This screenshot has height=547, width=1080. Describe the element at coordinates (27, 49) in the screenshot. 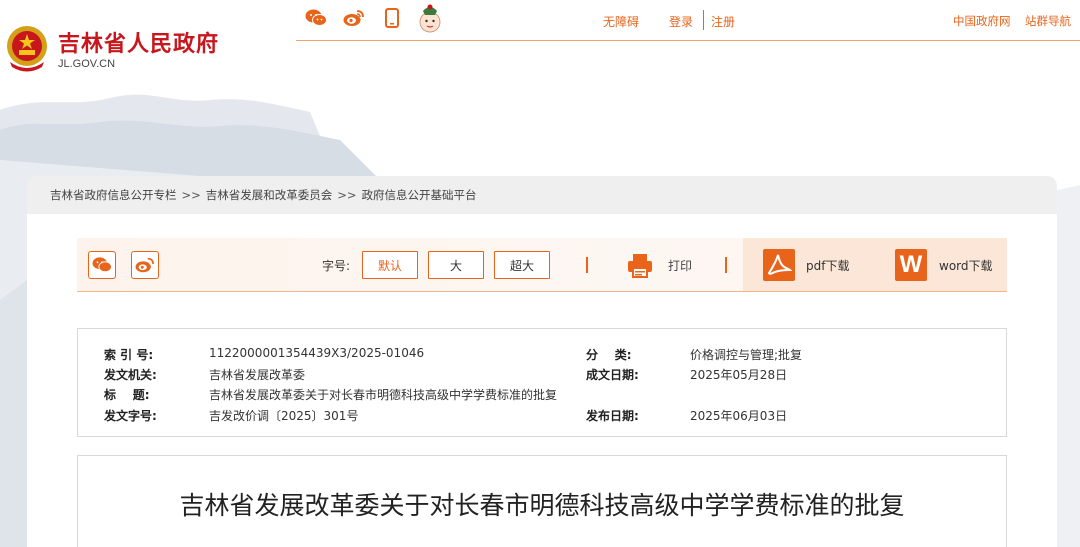

I see `national-emblem-icon` at that location.